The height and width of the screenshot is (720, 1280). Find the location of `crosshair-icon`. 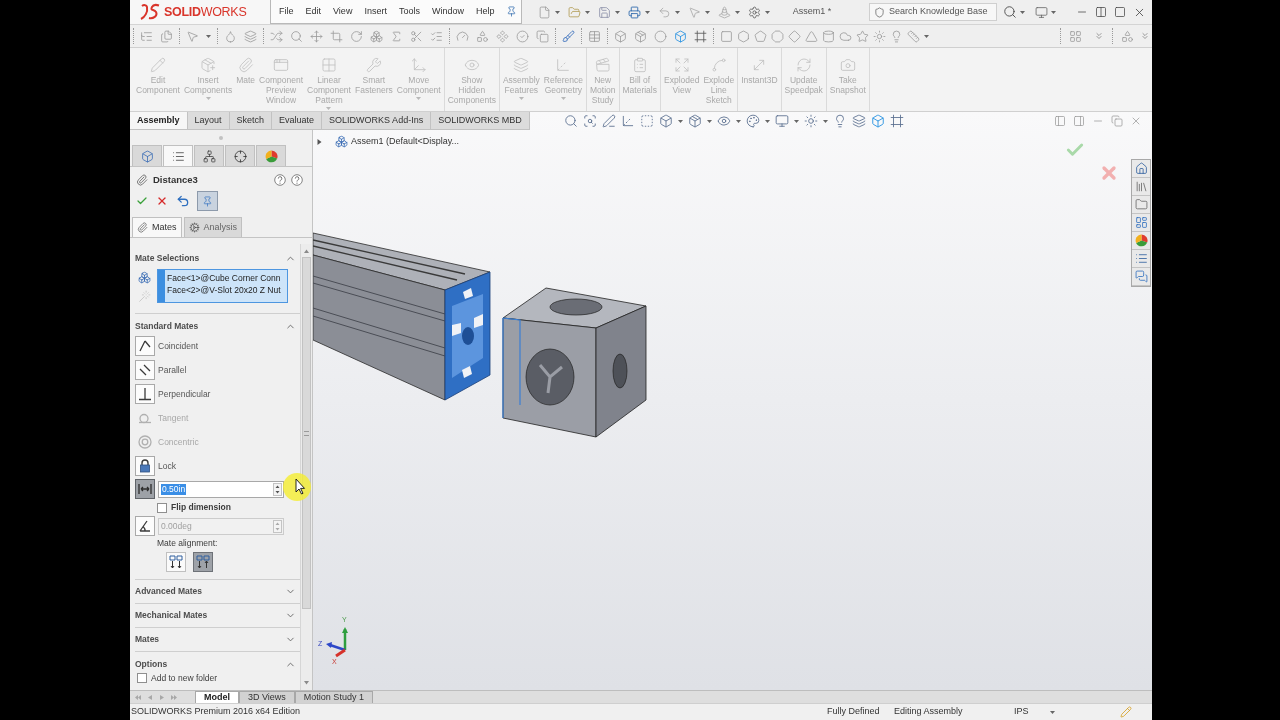

crosshair-icon is located at coordinates (240, 156).